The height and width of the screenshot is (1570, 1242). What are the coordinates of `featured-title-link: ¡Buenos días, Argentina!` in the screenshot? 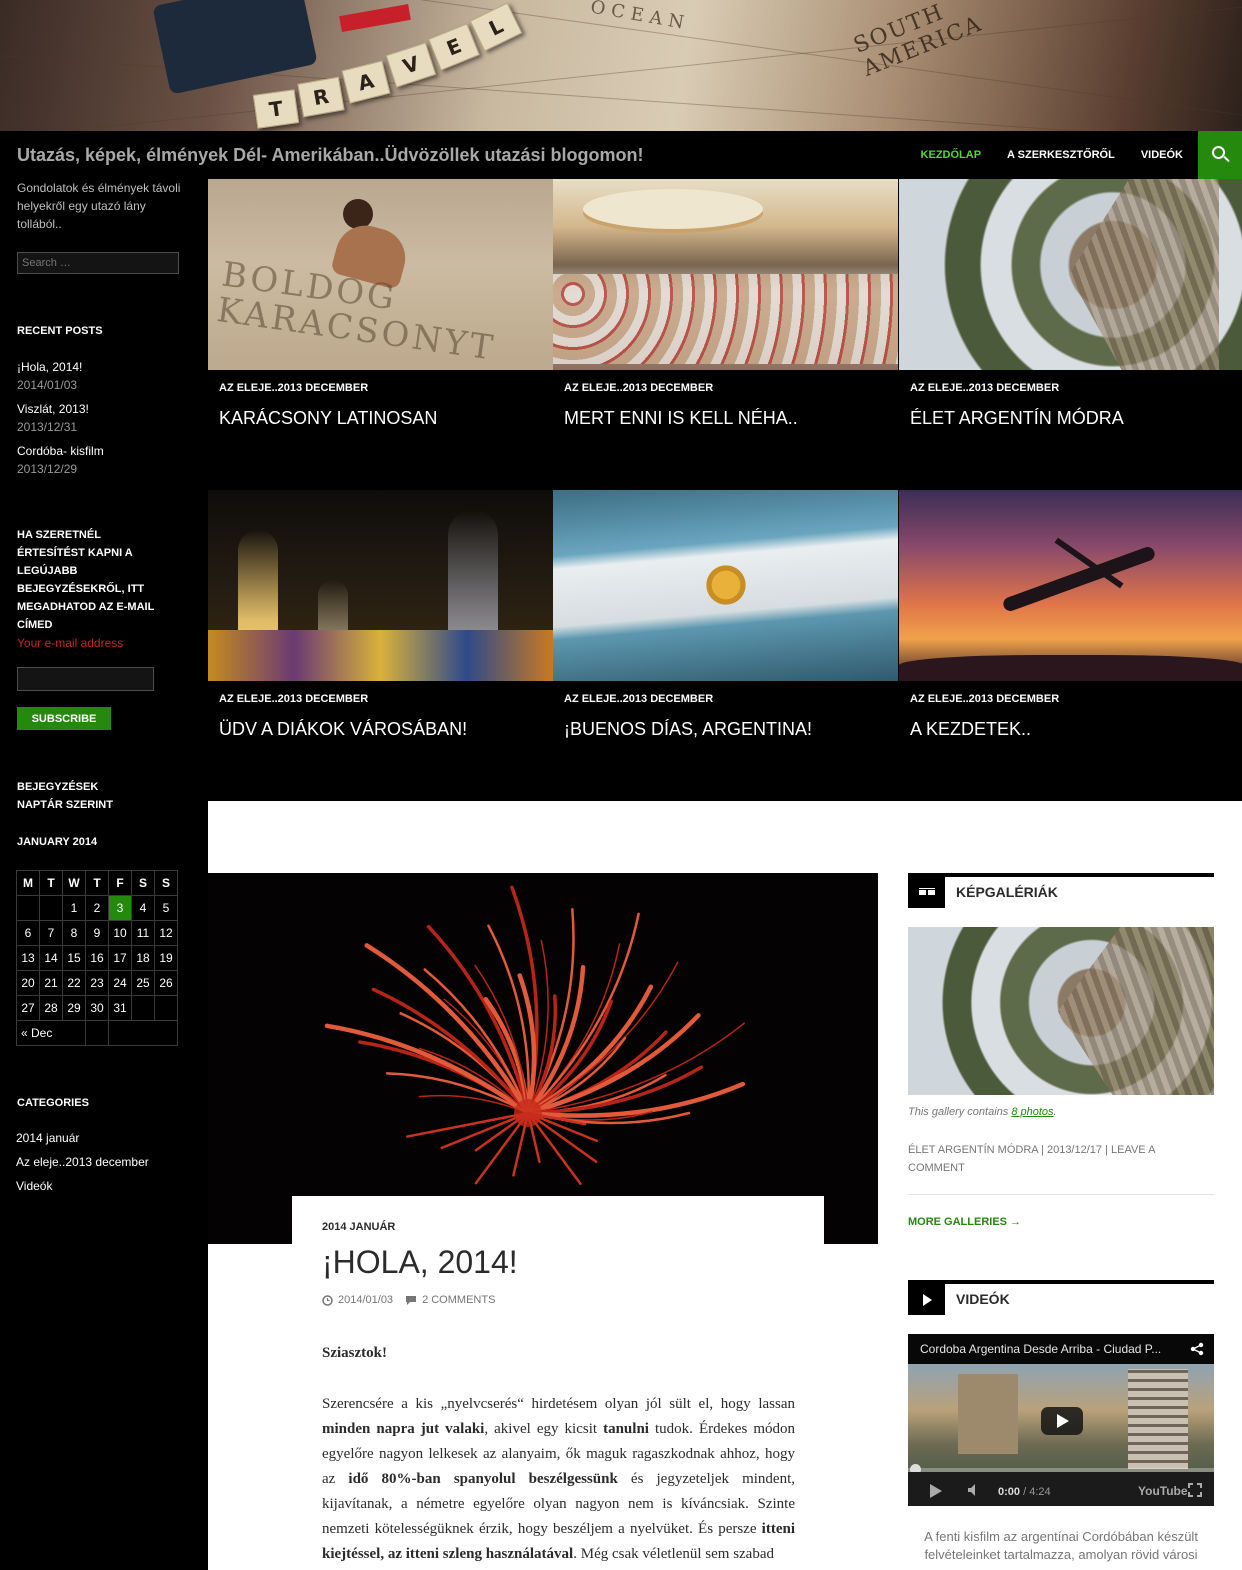 It's located at (688, 729).